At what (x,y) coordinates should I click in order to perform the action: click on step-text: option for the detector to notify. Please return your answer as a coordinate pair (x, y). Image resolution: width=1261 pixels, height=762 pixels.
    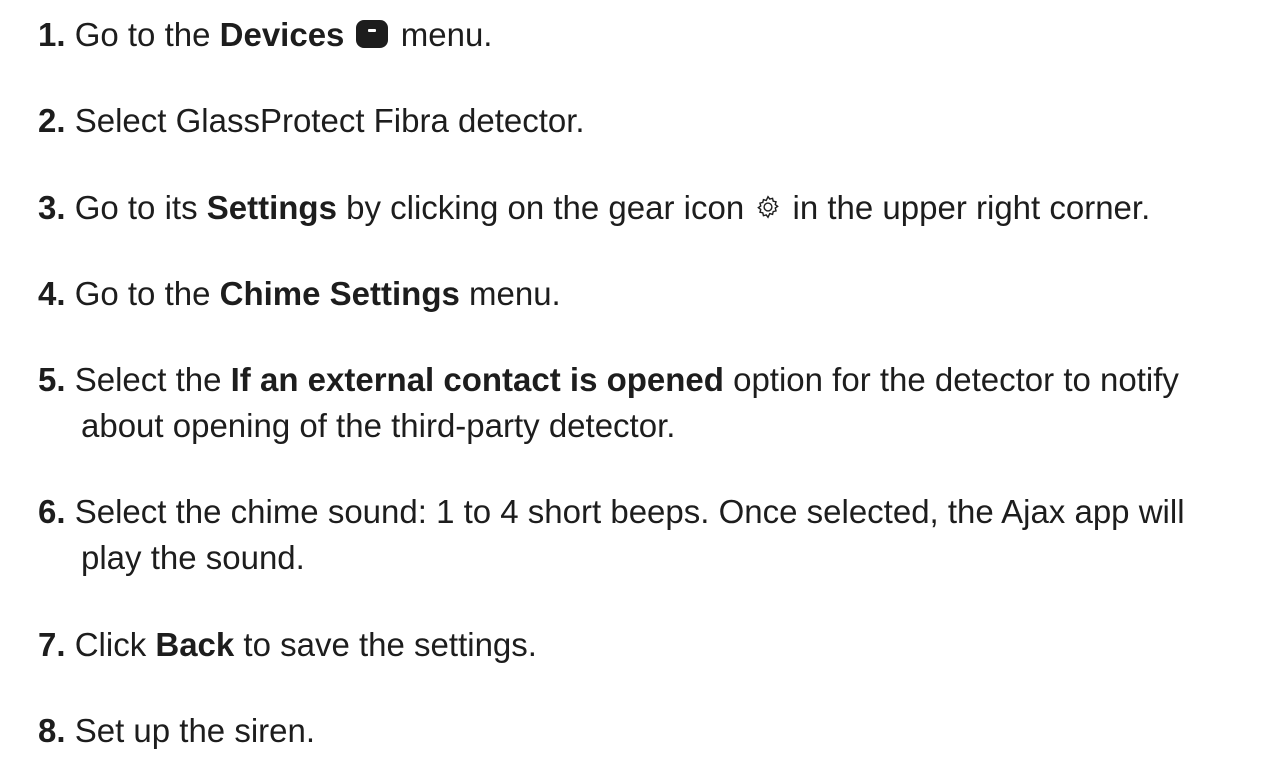
    Looking at the image, I should click on (951, 379).